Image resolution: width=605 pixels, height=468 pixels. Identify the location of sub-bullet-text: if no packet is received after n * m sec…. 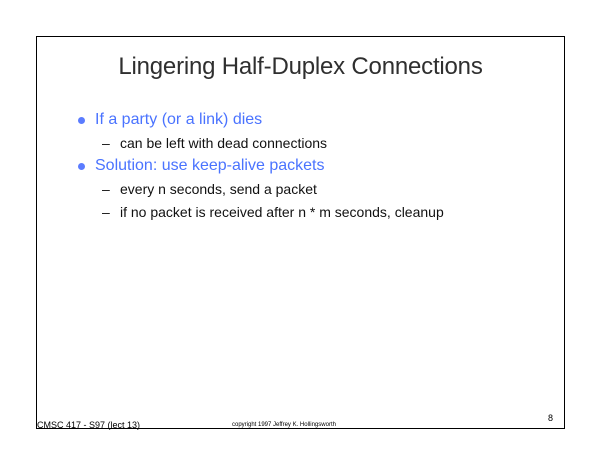
(282, 212).